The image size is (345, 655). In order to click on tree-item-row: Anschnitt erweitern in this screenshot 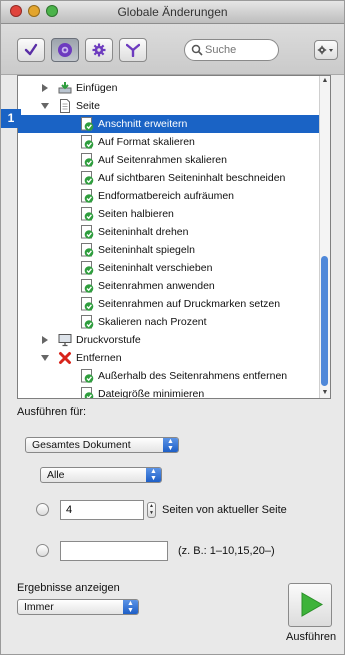, I will do `click(170, 124)`.